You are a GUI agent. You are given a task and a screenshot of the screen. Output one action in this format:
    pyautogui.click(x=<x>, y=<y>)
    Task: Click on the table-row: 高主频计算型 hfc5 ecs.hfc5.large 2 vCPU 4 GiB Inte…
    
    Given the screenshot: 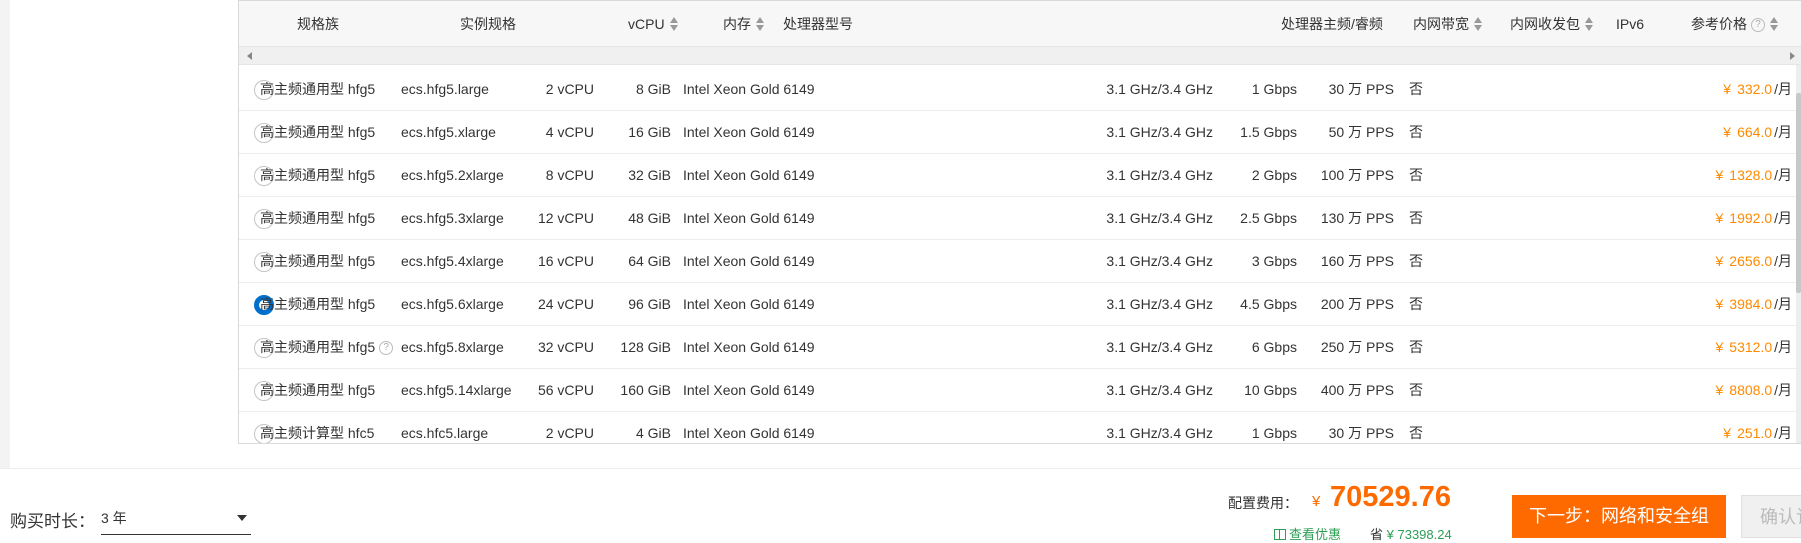 What is the action you would take?
    pyautogui.click(x=1020, y=427)
    